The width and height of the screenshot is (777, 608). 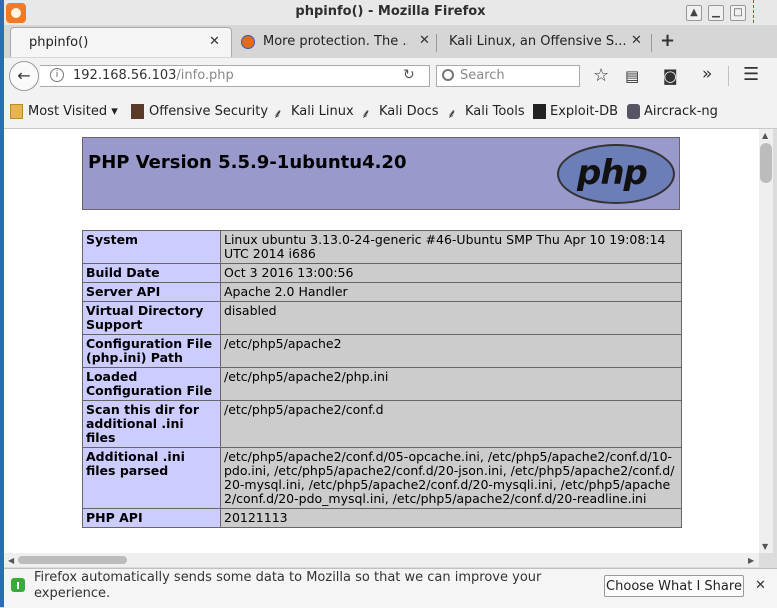 I want to click on folder-icon, so click(x=16, y=111).